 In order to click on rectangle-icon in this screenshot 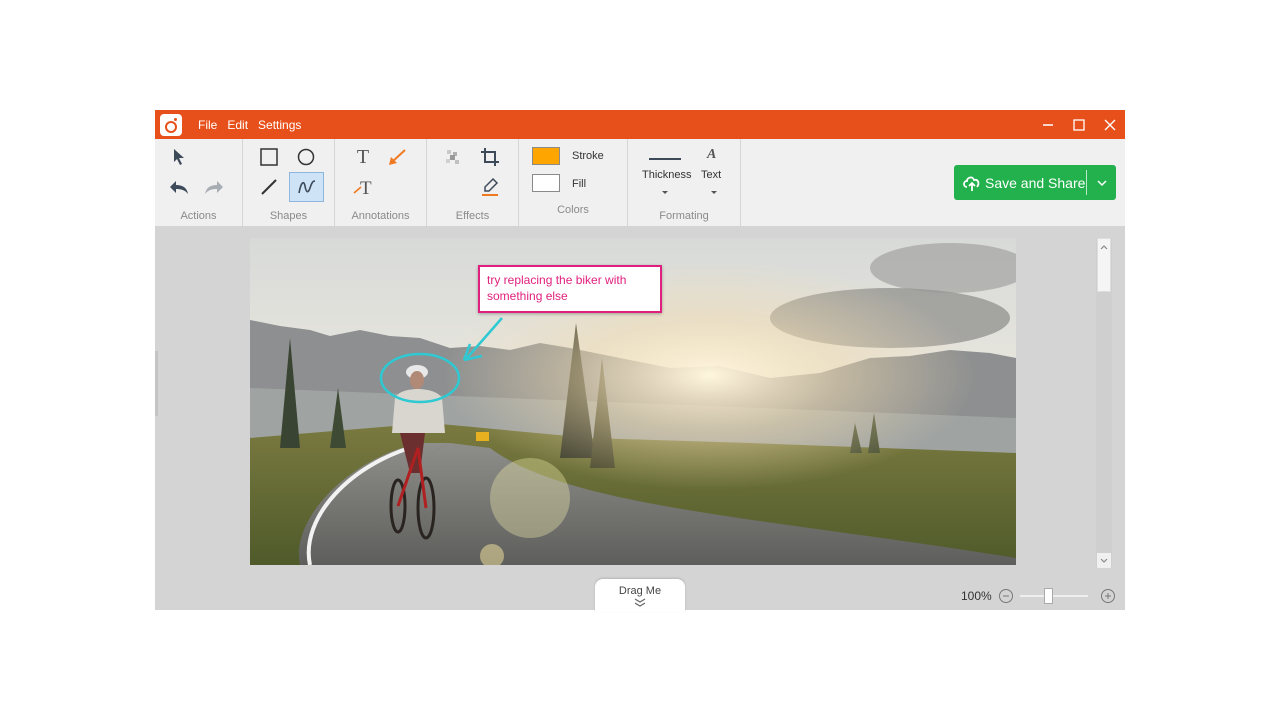, I will do `click(269, 157)`.